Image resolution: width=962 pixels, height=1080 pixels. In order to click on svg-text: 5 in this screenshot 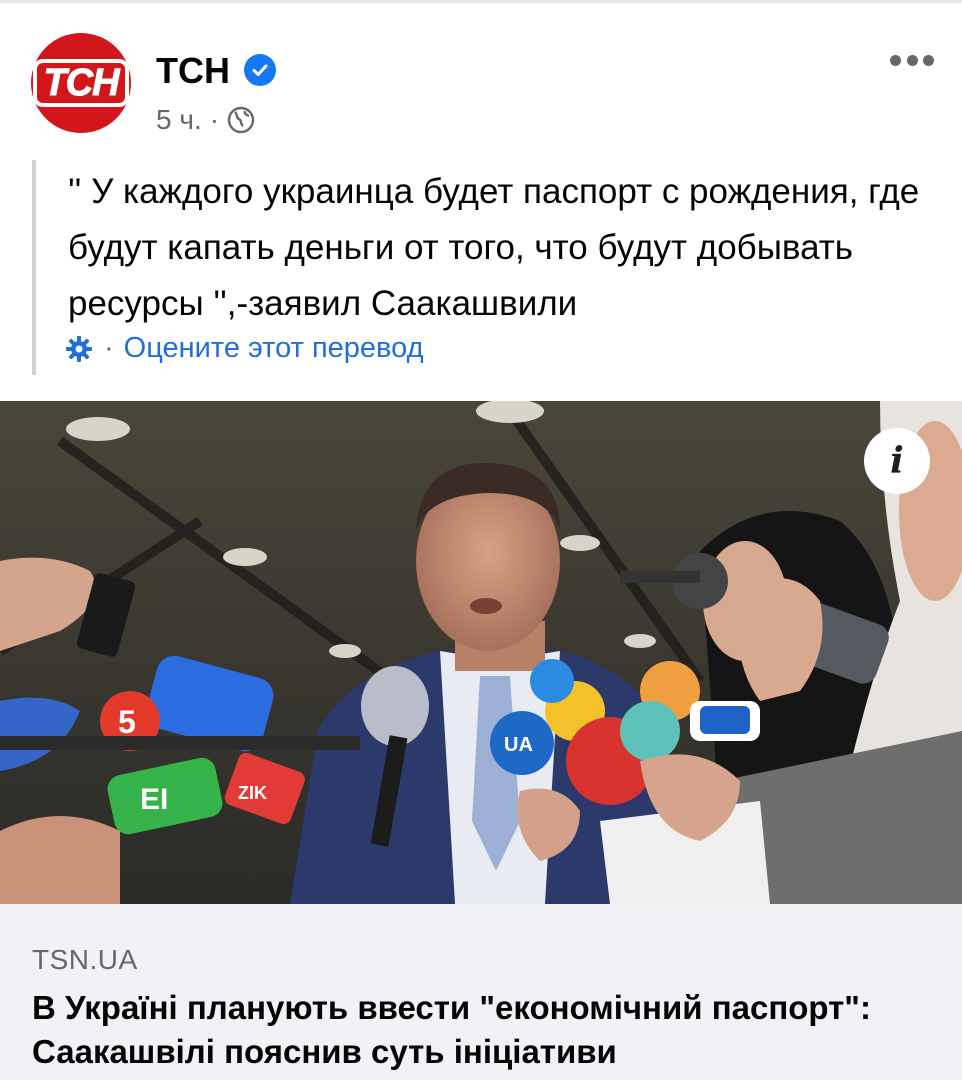, I will do `click(127, 722)`.